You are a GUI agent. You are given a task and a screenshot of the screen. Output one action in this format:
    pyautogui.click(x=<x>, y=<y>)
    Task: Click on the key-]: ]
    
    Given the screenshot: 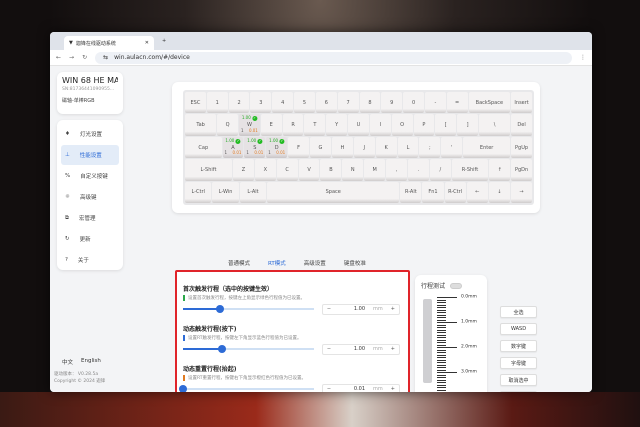 What is the action you would take?
    pyautogui.click(x=467, y=125)
    